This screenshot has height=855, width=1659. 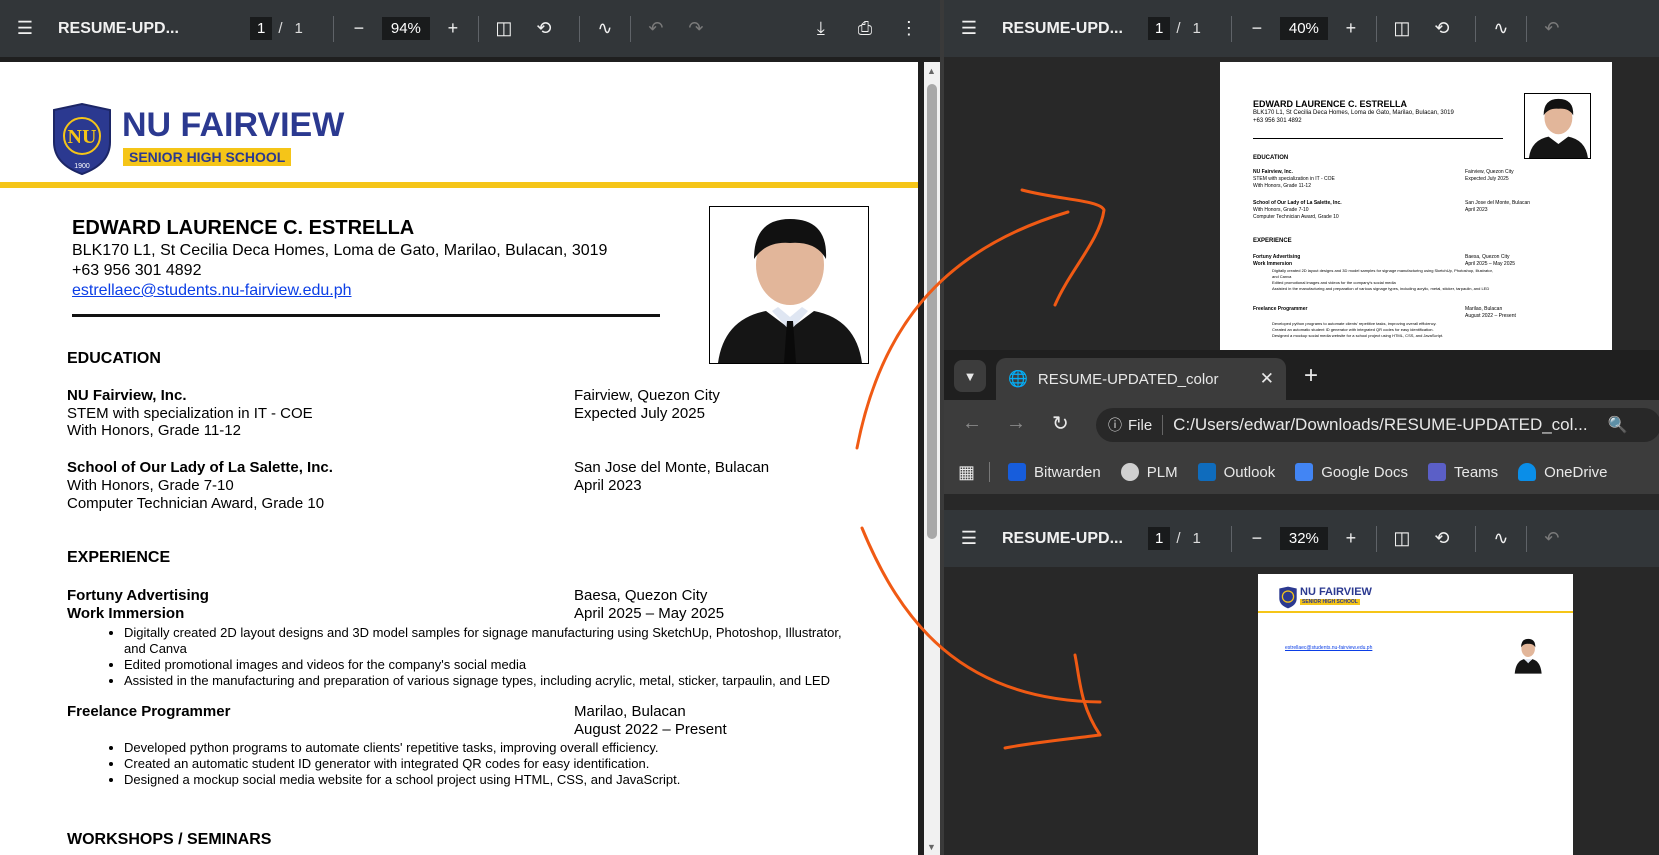 What do you see at coordinates (981, 615) in the screenshot?
I see `arrow-curve-down` at bounding box center [981, 615].